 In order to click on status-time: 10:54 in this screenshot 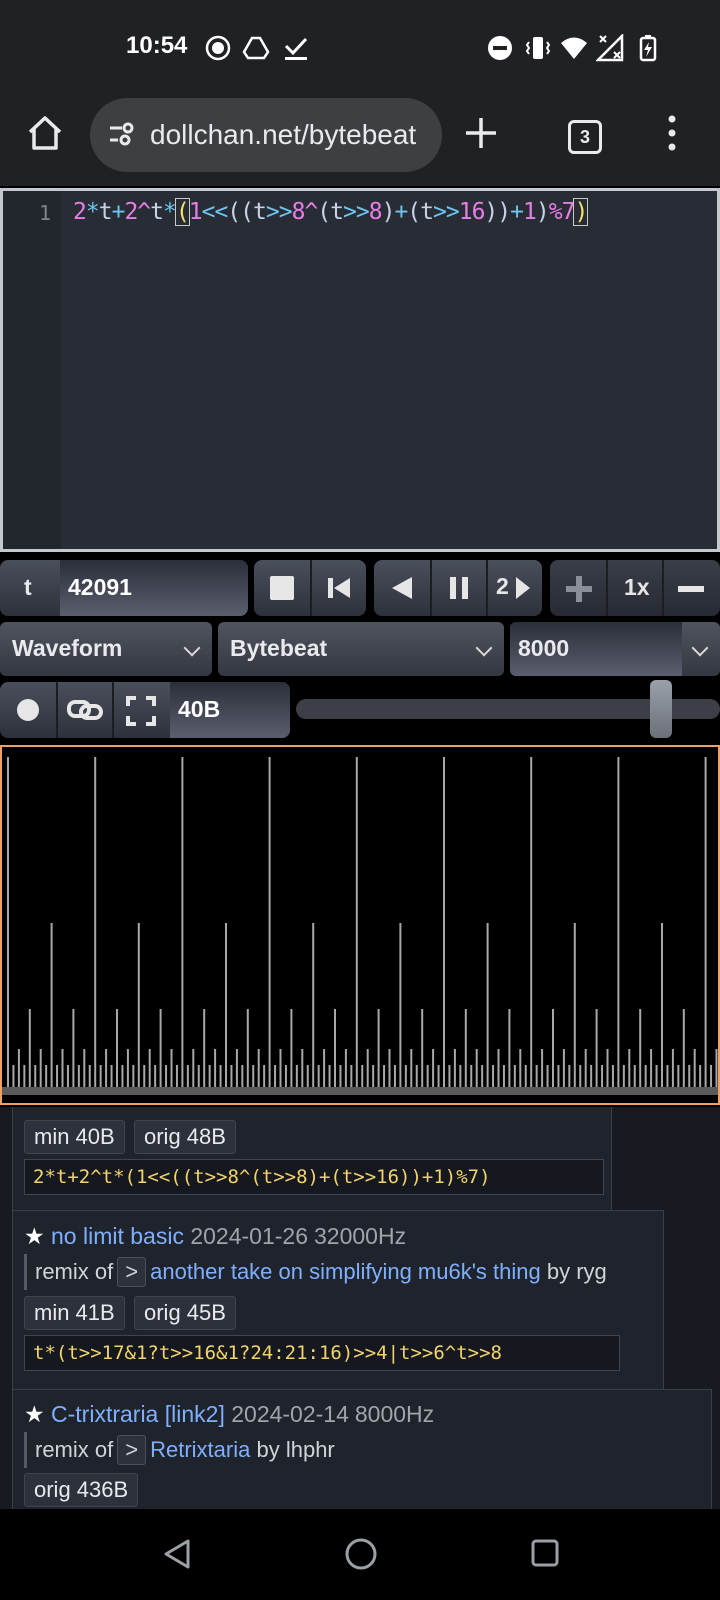, I will do `click(157, 45)`.